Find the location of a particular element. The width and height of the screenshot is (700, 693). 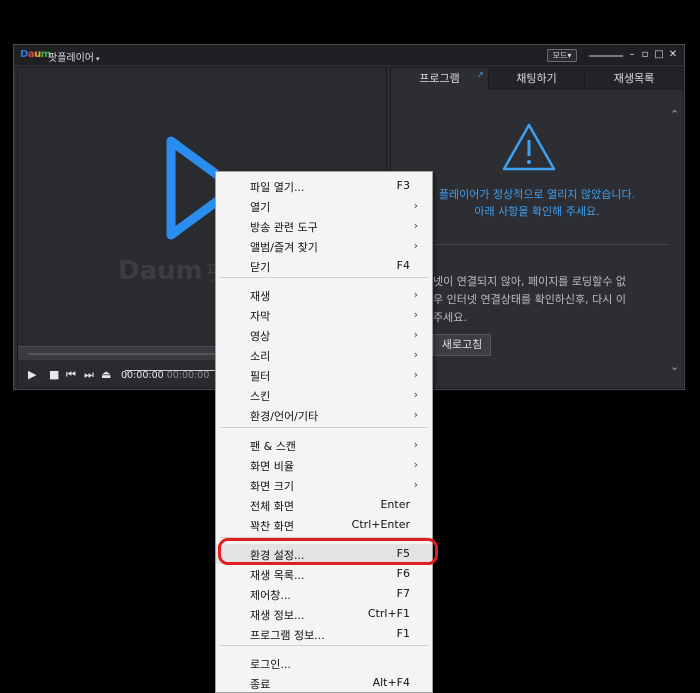

external-link-icon: ↗ is located at coordinates (480, 74).